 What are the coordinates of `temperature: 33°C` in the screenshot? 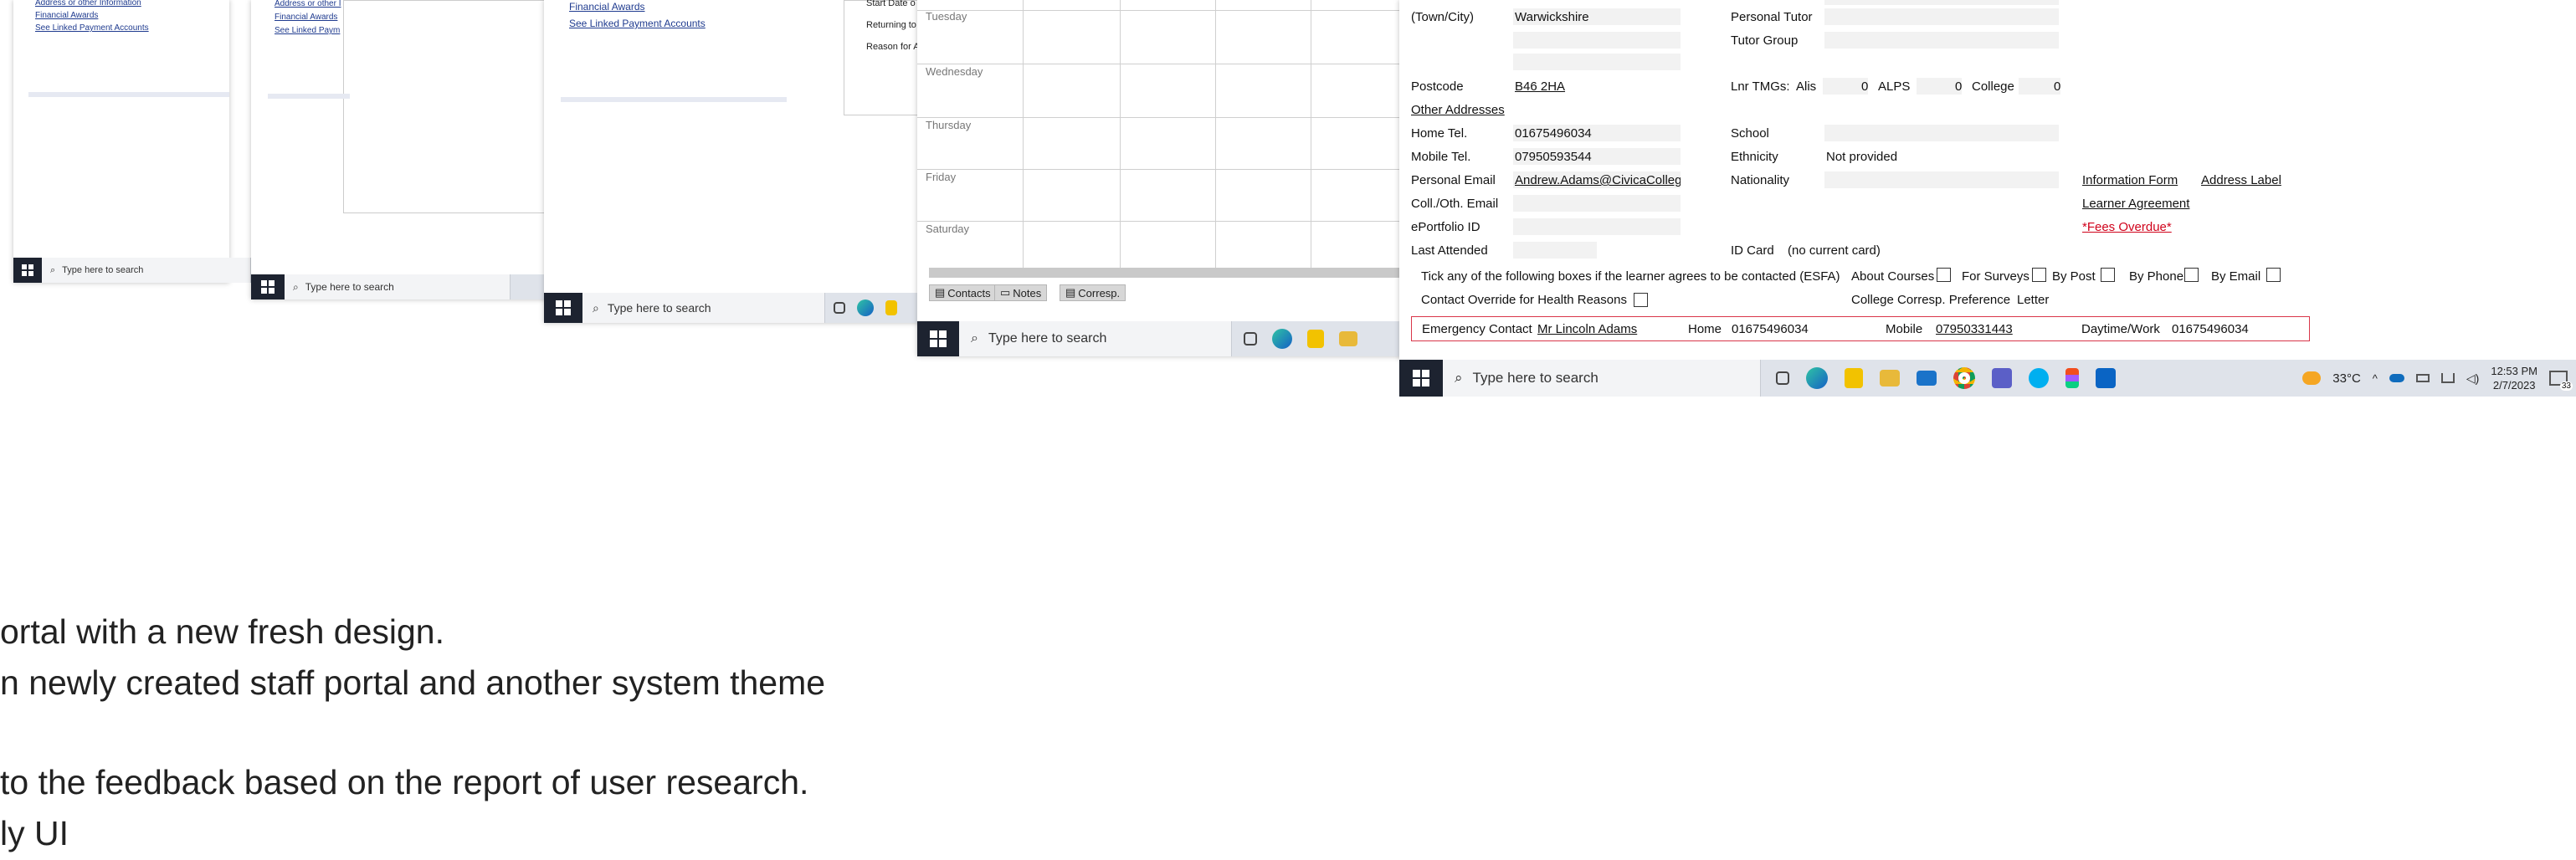 It's located at (2346, 379).